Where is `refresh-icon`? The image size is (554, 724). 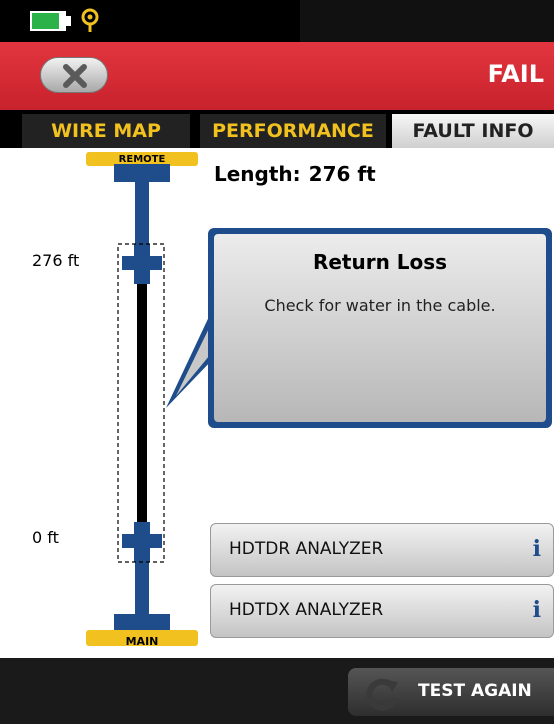 refresh-icon is located at coordinates (382, 694).